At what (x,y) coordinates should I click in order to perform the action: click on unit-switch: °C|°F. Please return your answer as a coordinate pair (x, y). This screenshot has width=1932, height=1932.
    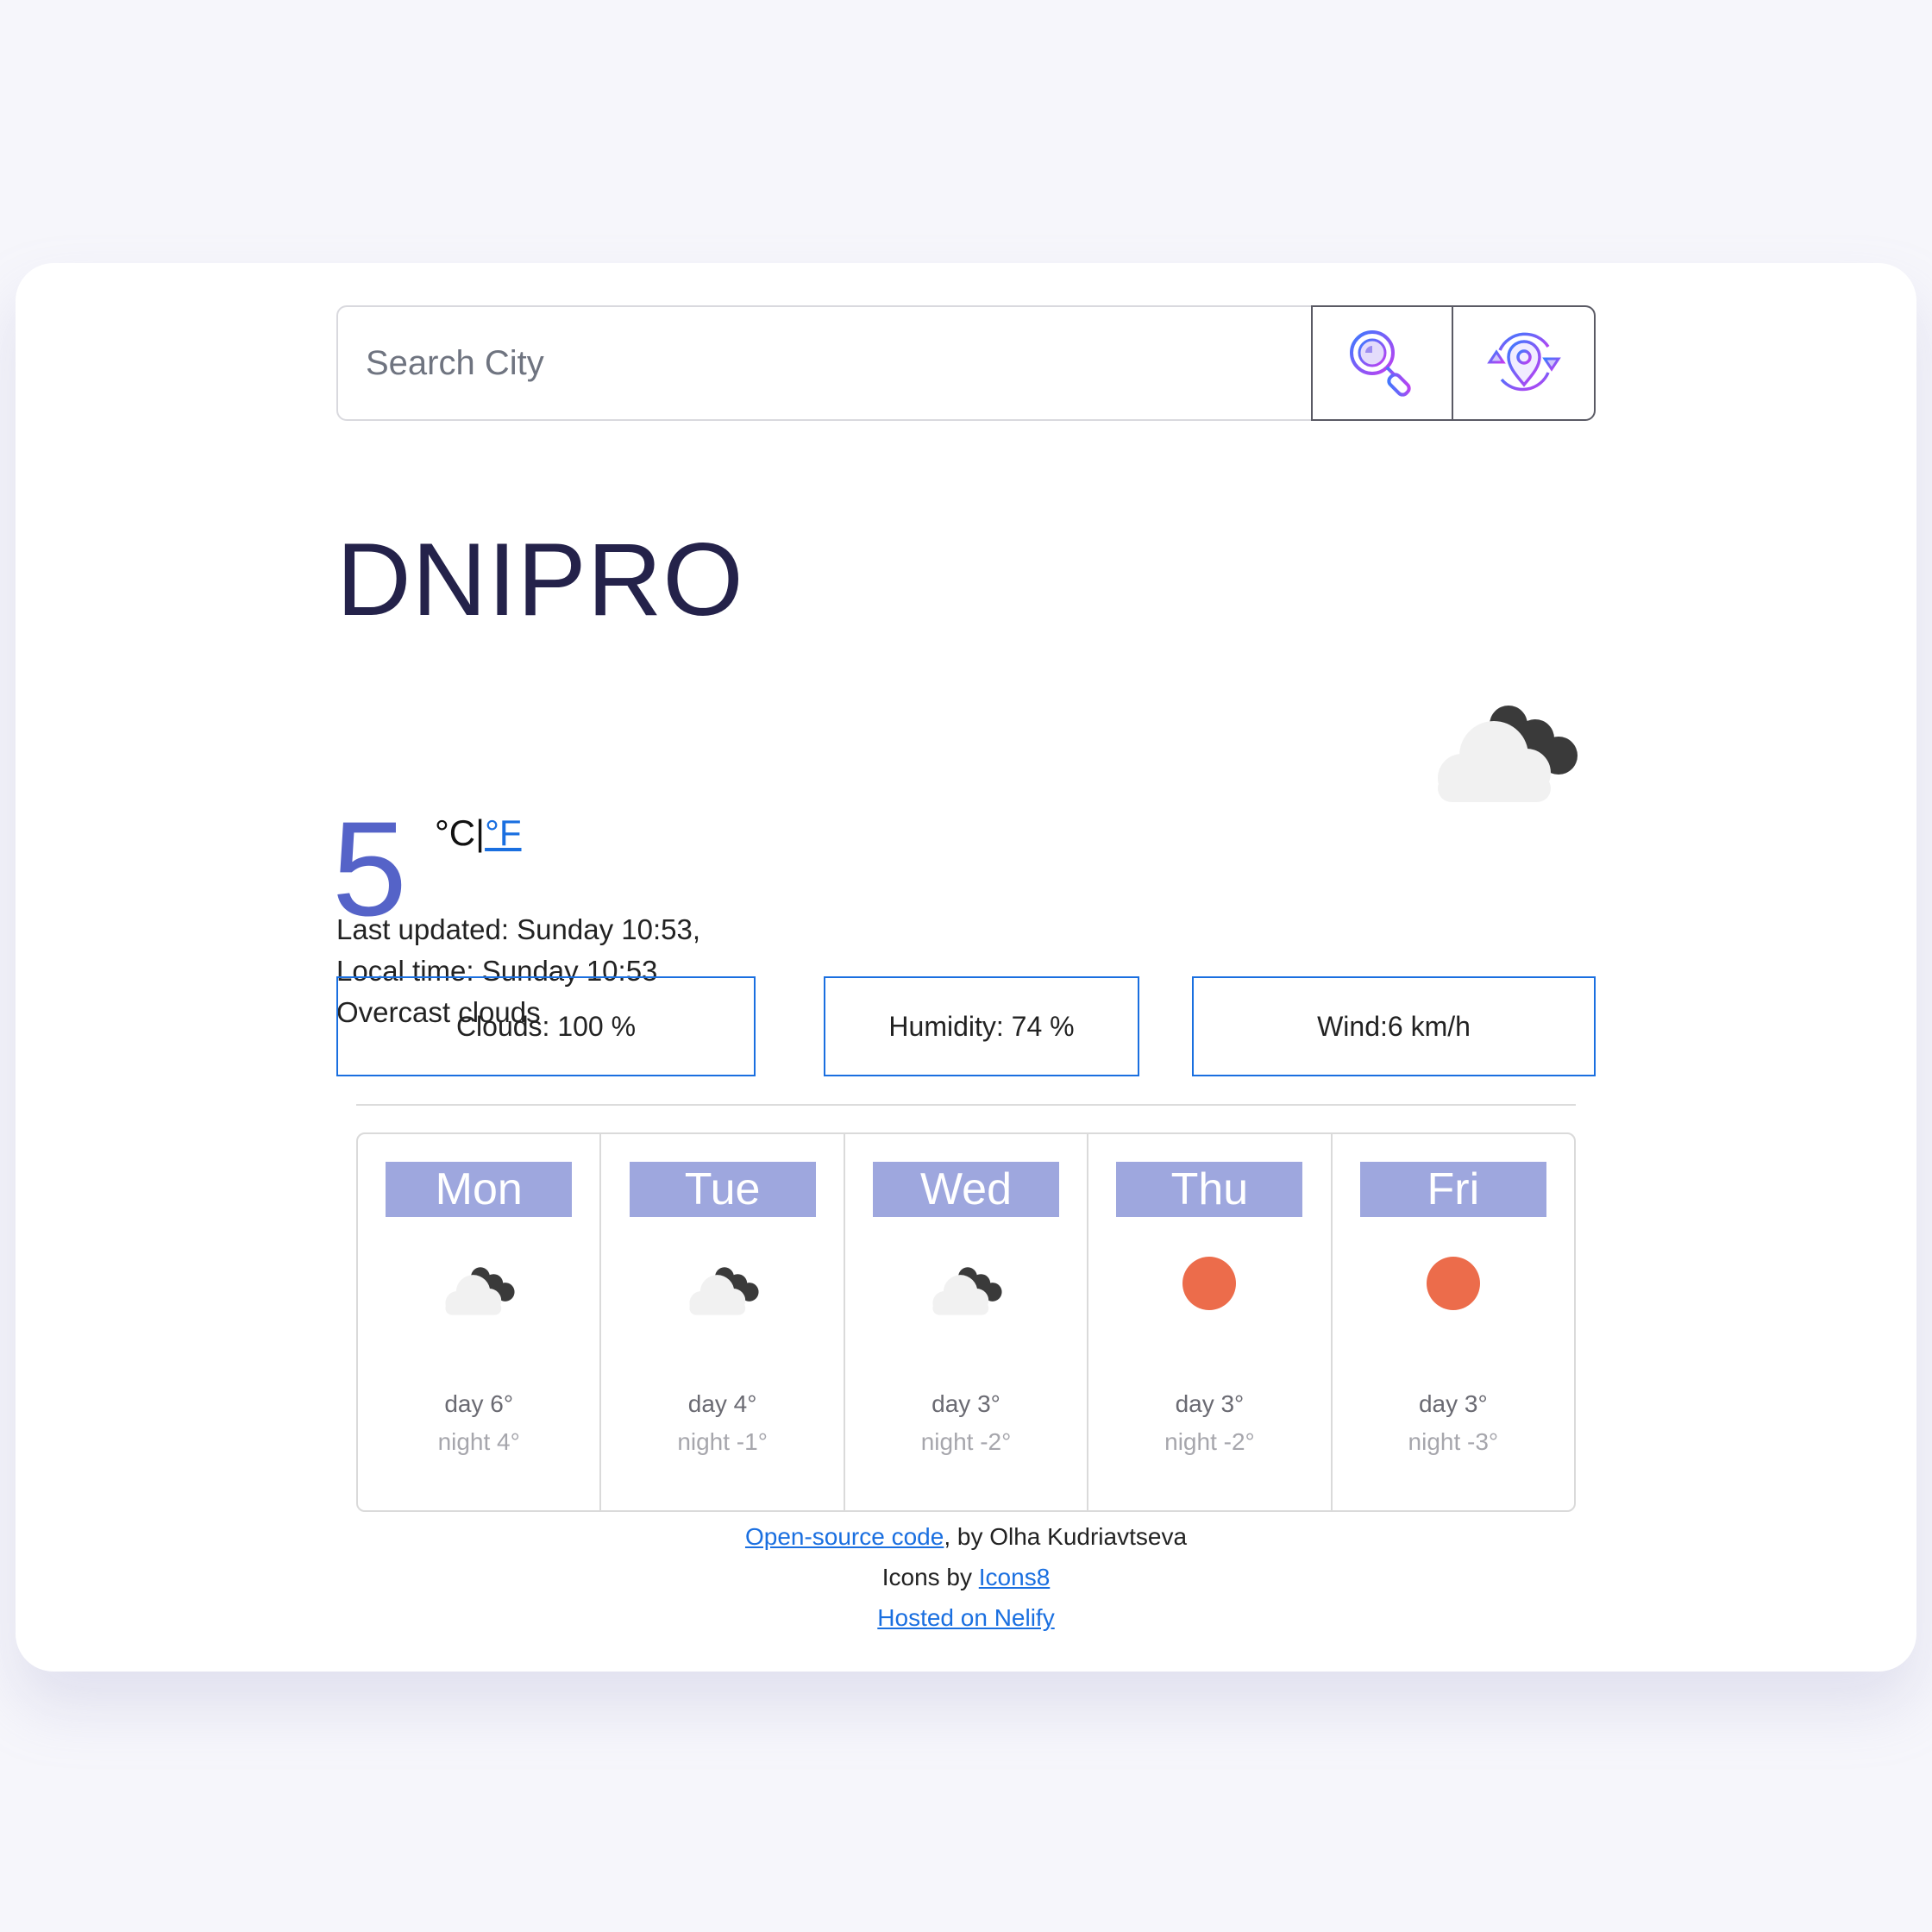
    Looking at the image, I should click on (479, 833).